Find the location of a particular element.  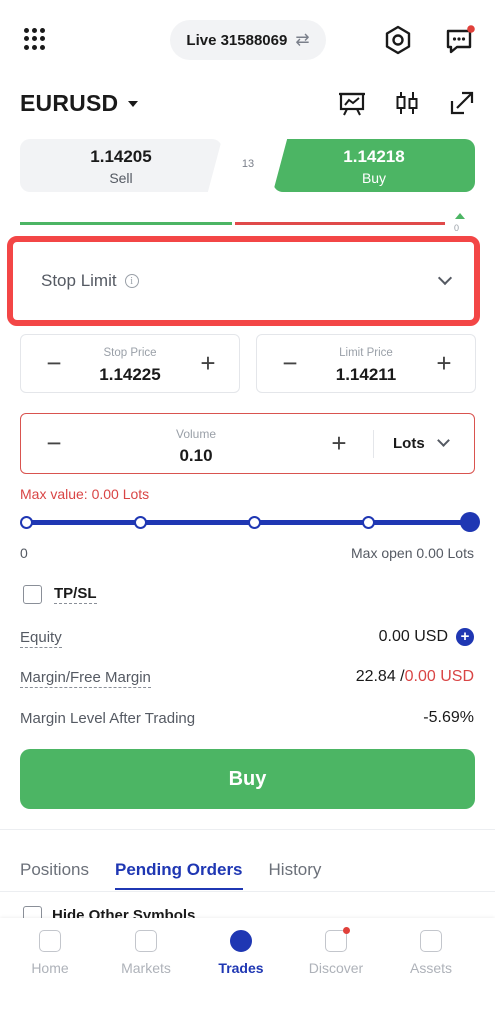

volume-stepper: − Volume 0.10 + Lots is located at coordinates (247, 443).